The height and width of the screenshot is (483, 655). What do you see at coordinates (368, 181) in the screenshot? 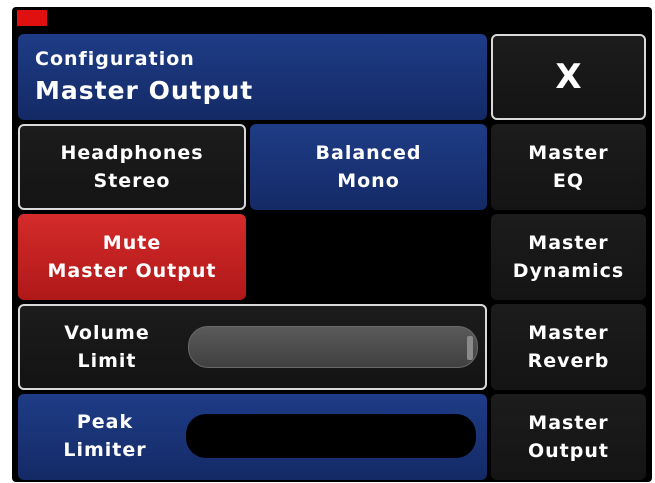
I see `button-label-line2: Mono` at bounding box center [368, 181].